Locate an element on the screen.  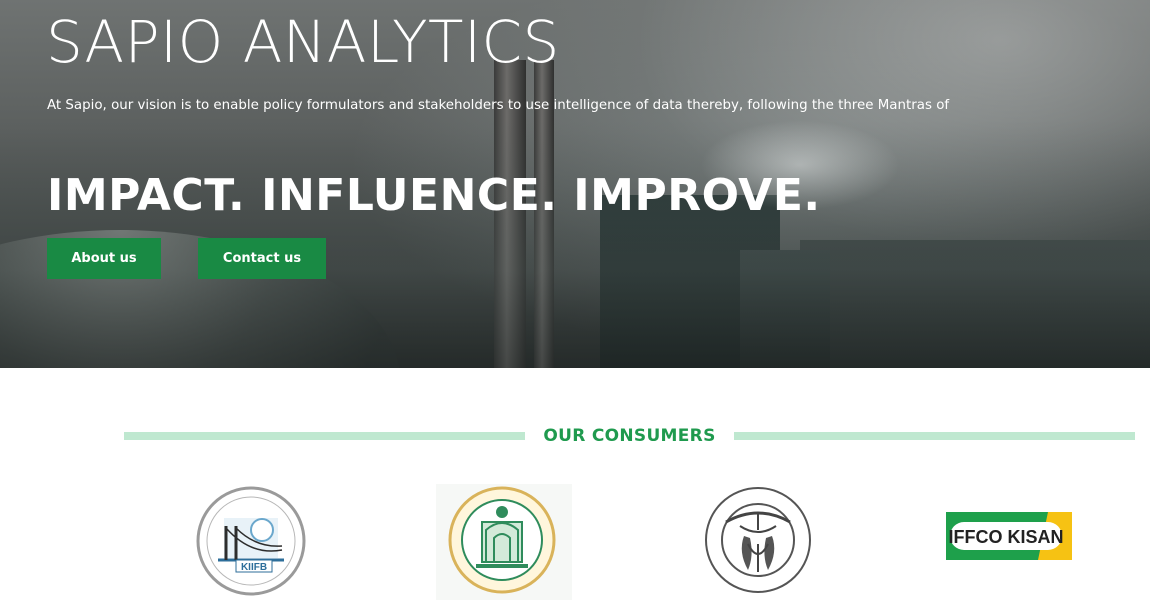
contact-us-button: Contact us is located at coordinates (262, 258).